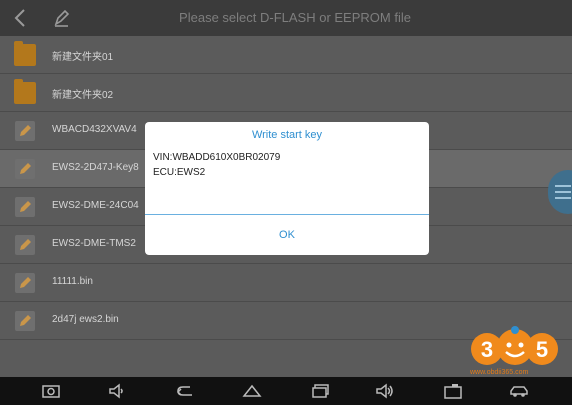 This screenshot has height=405, width=572. I want to click on pencil-icon, so click(61, 18).